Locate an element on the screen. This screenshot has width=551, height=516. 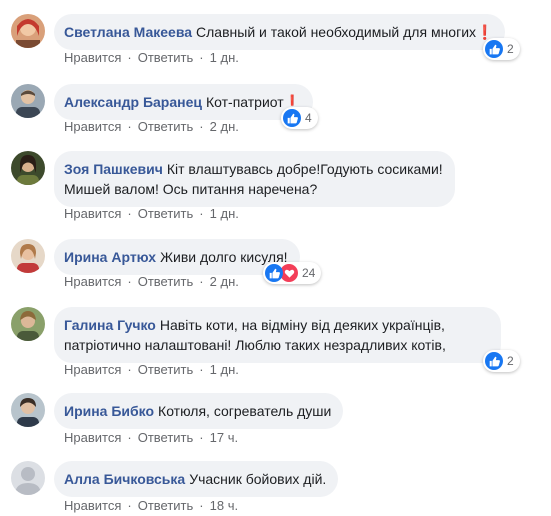
comment-author: Ирина Бибко is located at coordinates (109, 411).